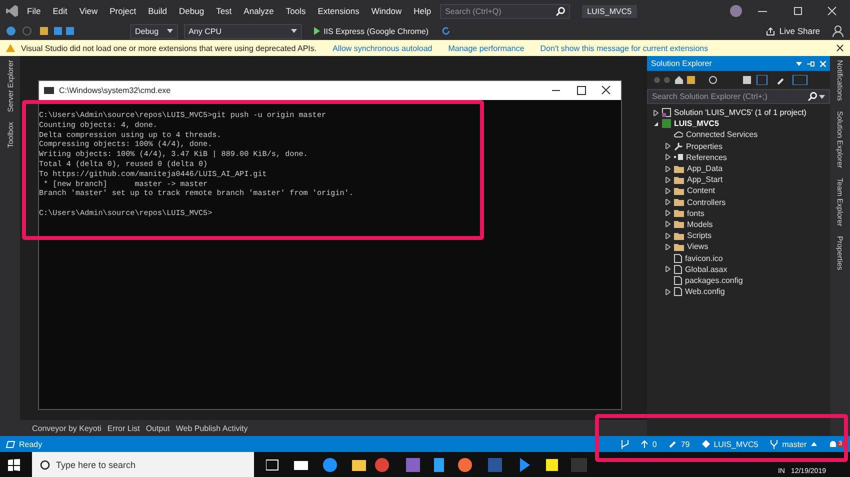 The height and width of the screenshot is (477, 850). Describe the element at coordinates (49, 90) in the screenshot. I see `console-icon` at that location.